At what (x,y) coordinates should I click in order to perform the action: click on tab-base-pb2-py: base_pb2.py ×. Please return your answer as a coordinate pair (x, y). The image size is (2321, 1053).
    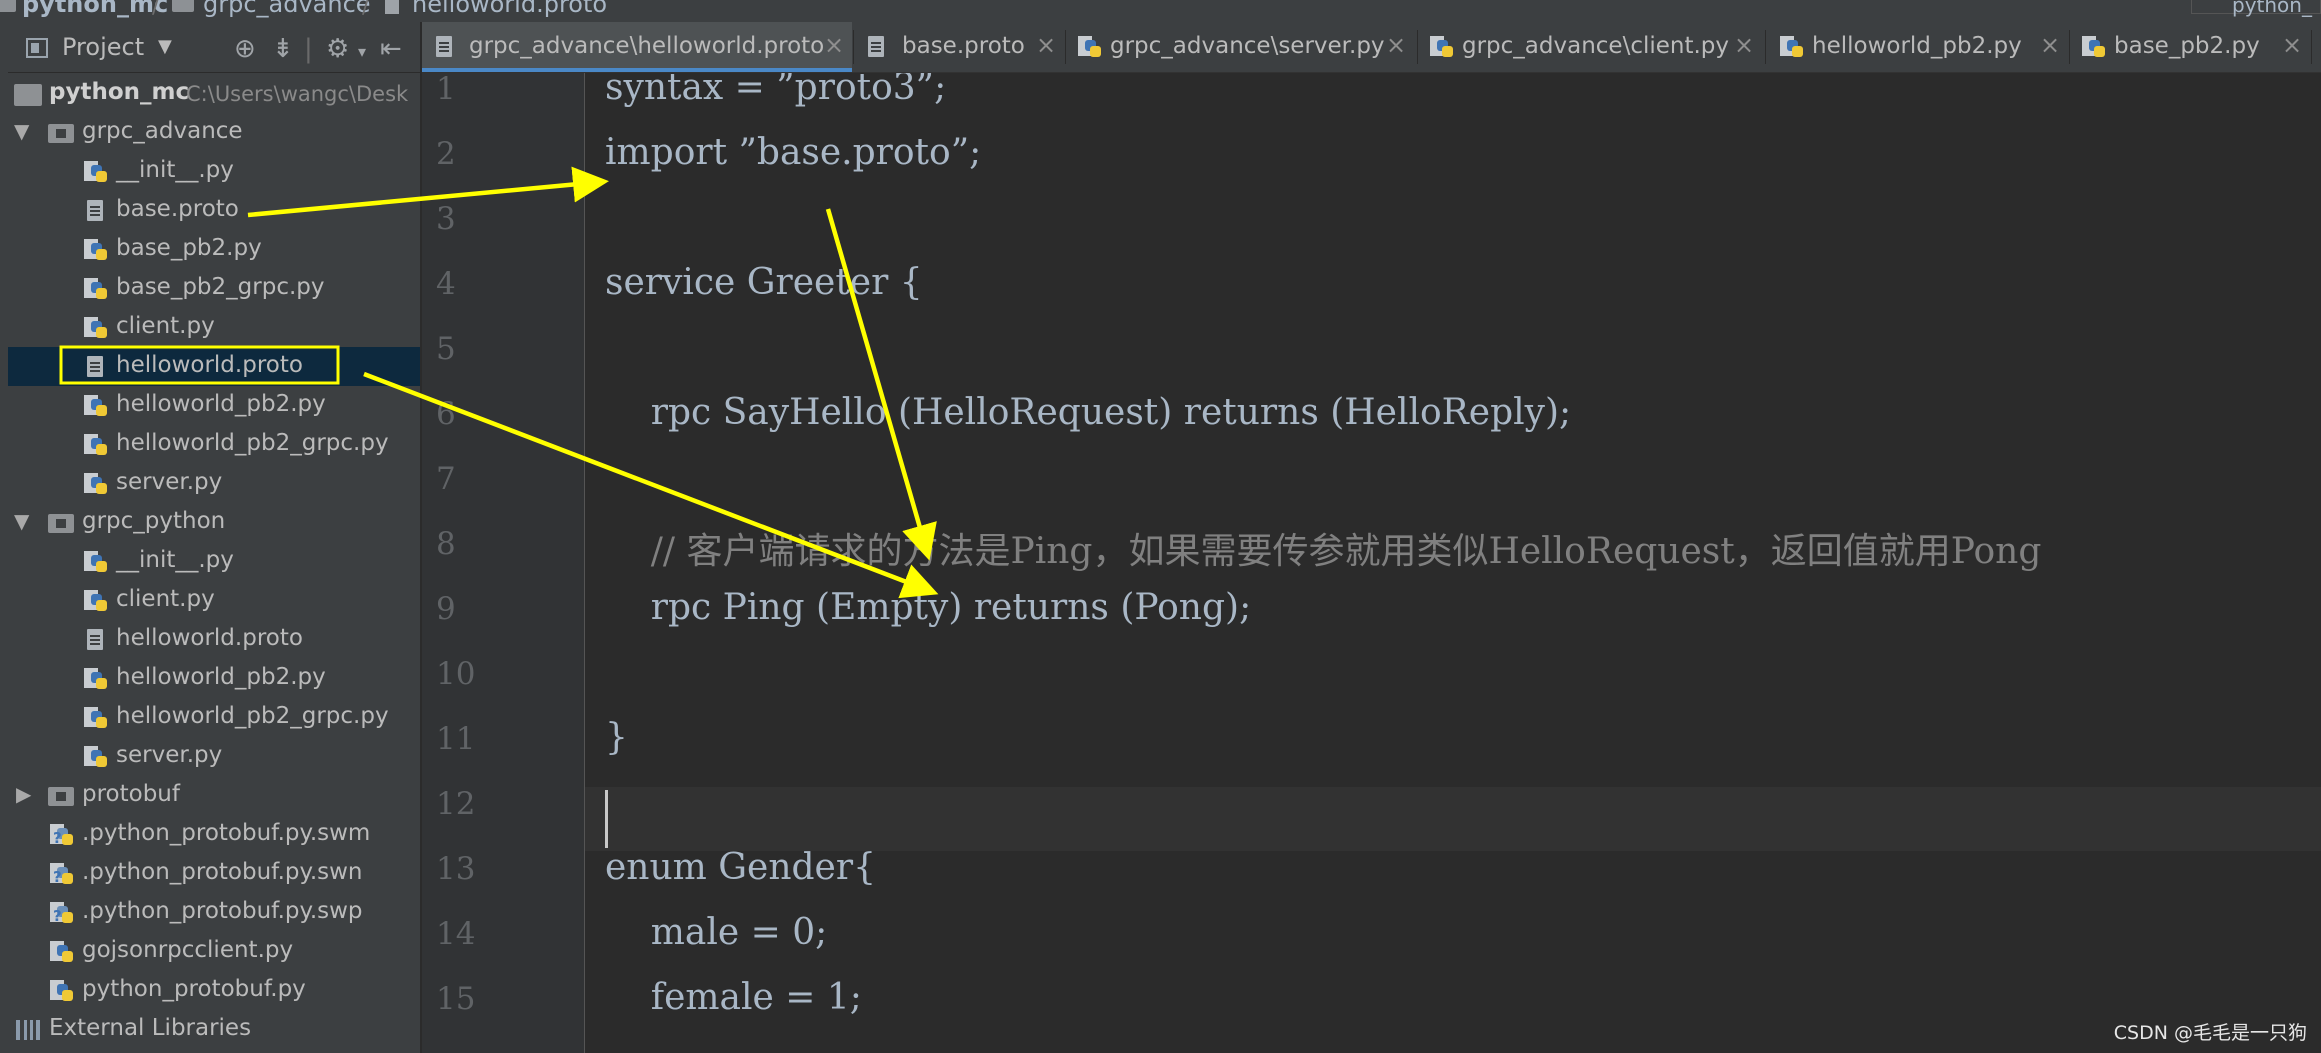
    Looking at the image, I should click on (2190, 47).